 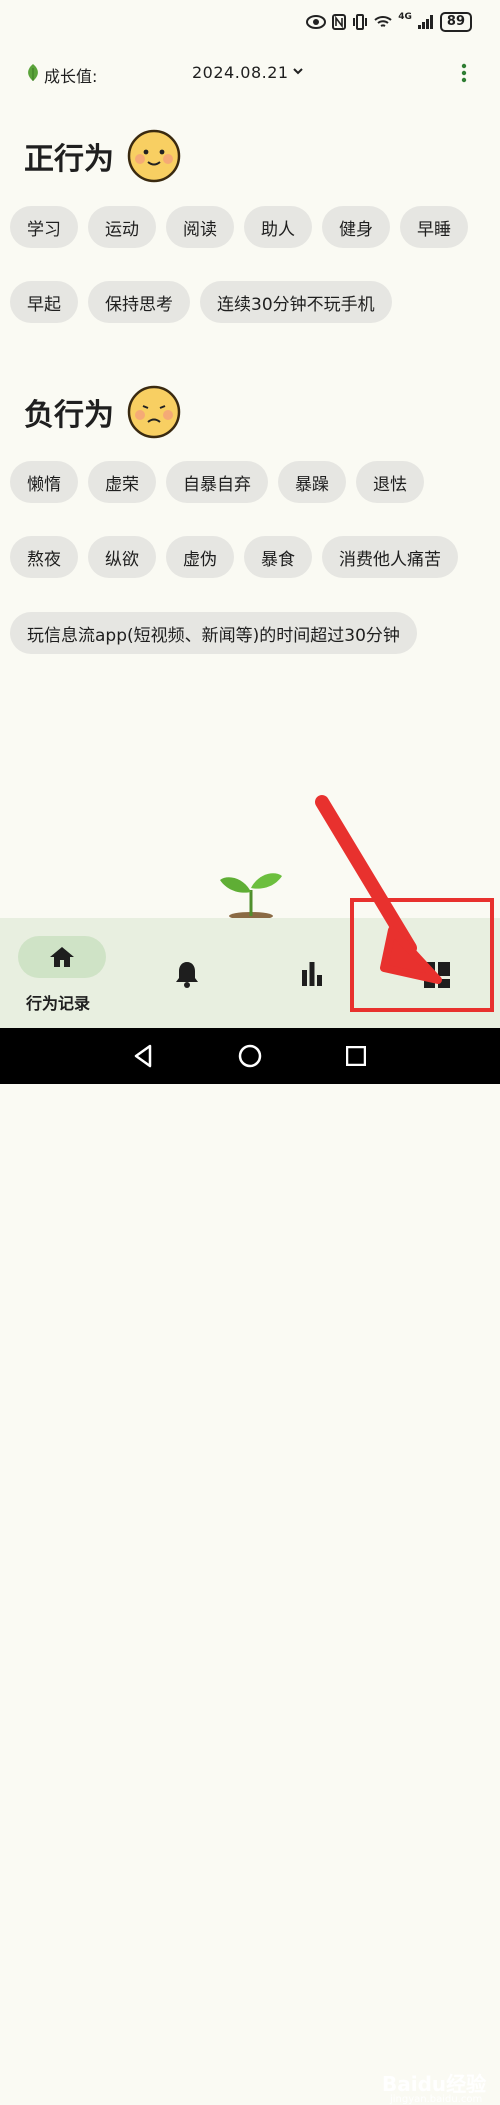 What do you see at coordinates (312, 482) in the screenshot?
I see `behavior-chip: 暴躁` at bounding box center [312, 482].